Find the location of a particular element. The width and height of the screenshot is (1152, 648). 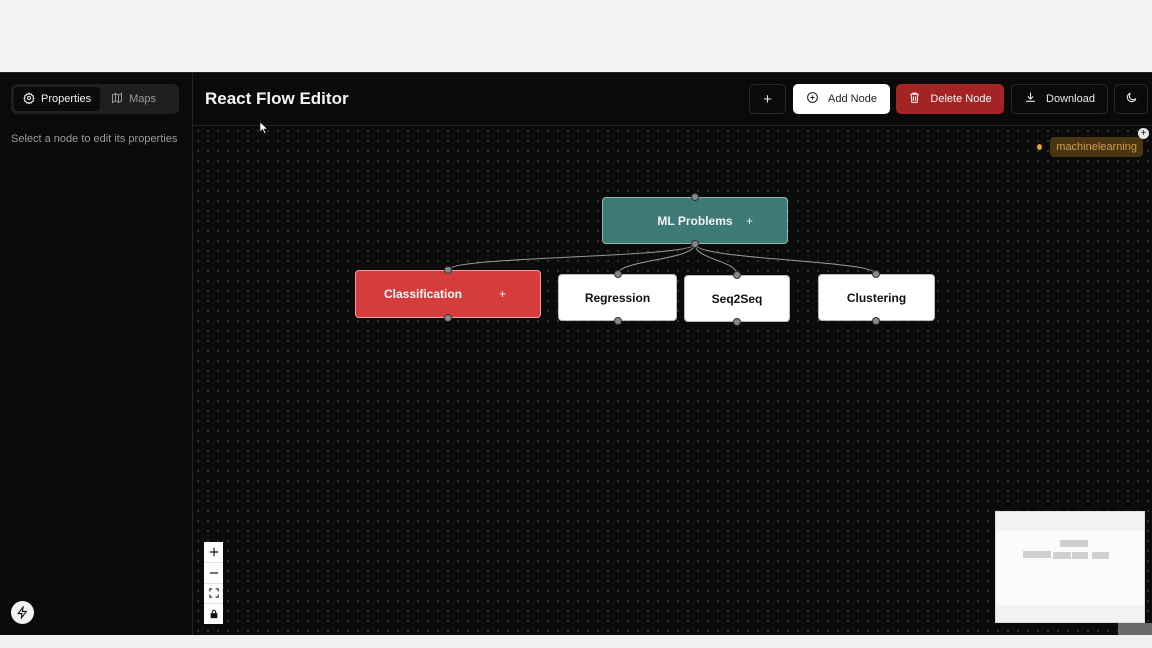

edge-classification is located at coordinates (571, 257).